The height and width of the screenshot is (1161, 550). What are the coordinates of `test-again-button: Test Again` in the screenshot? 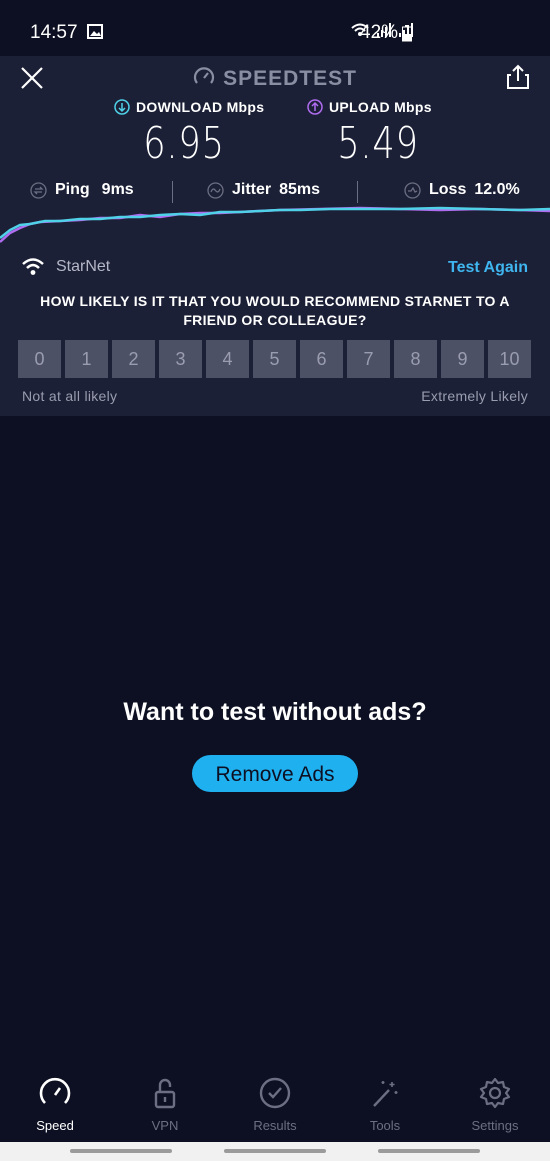 It's located at (488, 268).